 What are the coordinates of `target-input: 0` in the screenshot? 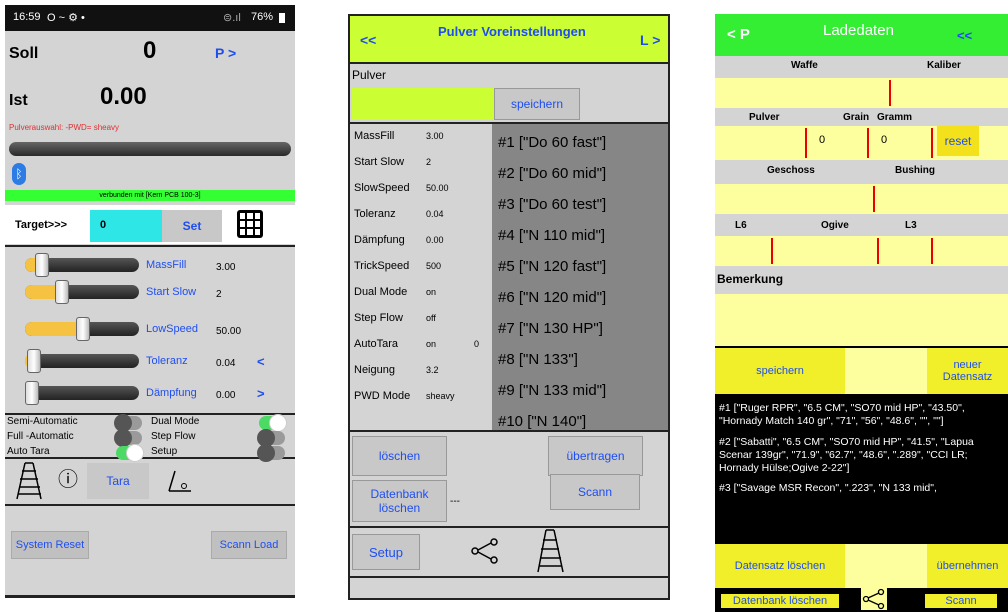 It's located at (126, 226).